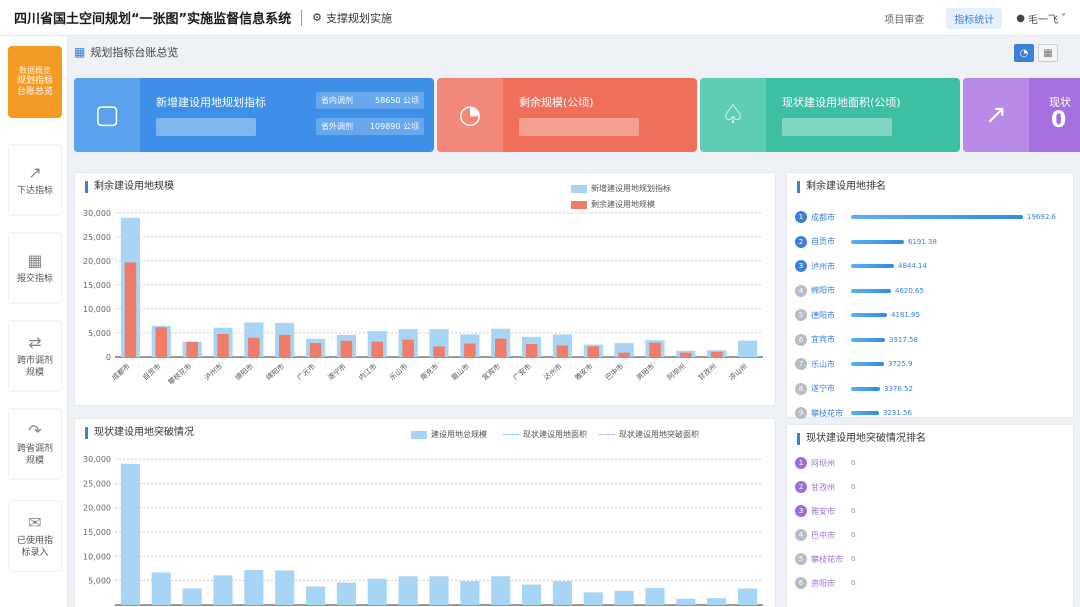  I want to click on ranking-row: 3 泸州市 4844.14, so click(861, 266).